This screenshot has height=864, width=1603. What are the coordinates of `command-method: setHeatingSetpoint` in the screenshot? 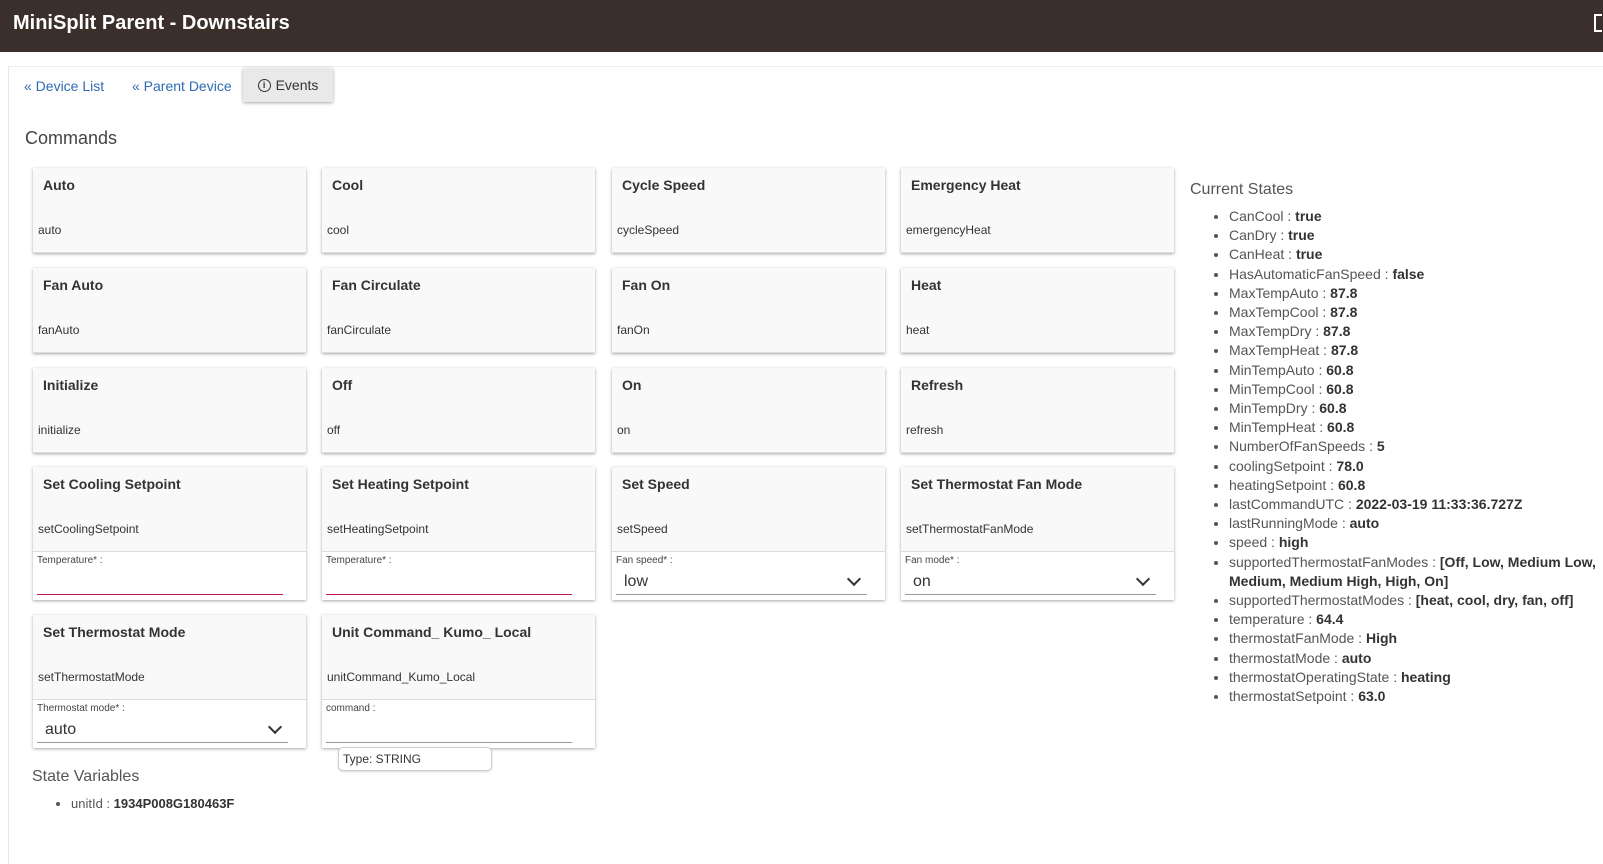 It's located at (378, 529).